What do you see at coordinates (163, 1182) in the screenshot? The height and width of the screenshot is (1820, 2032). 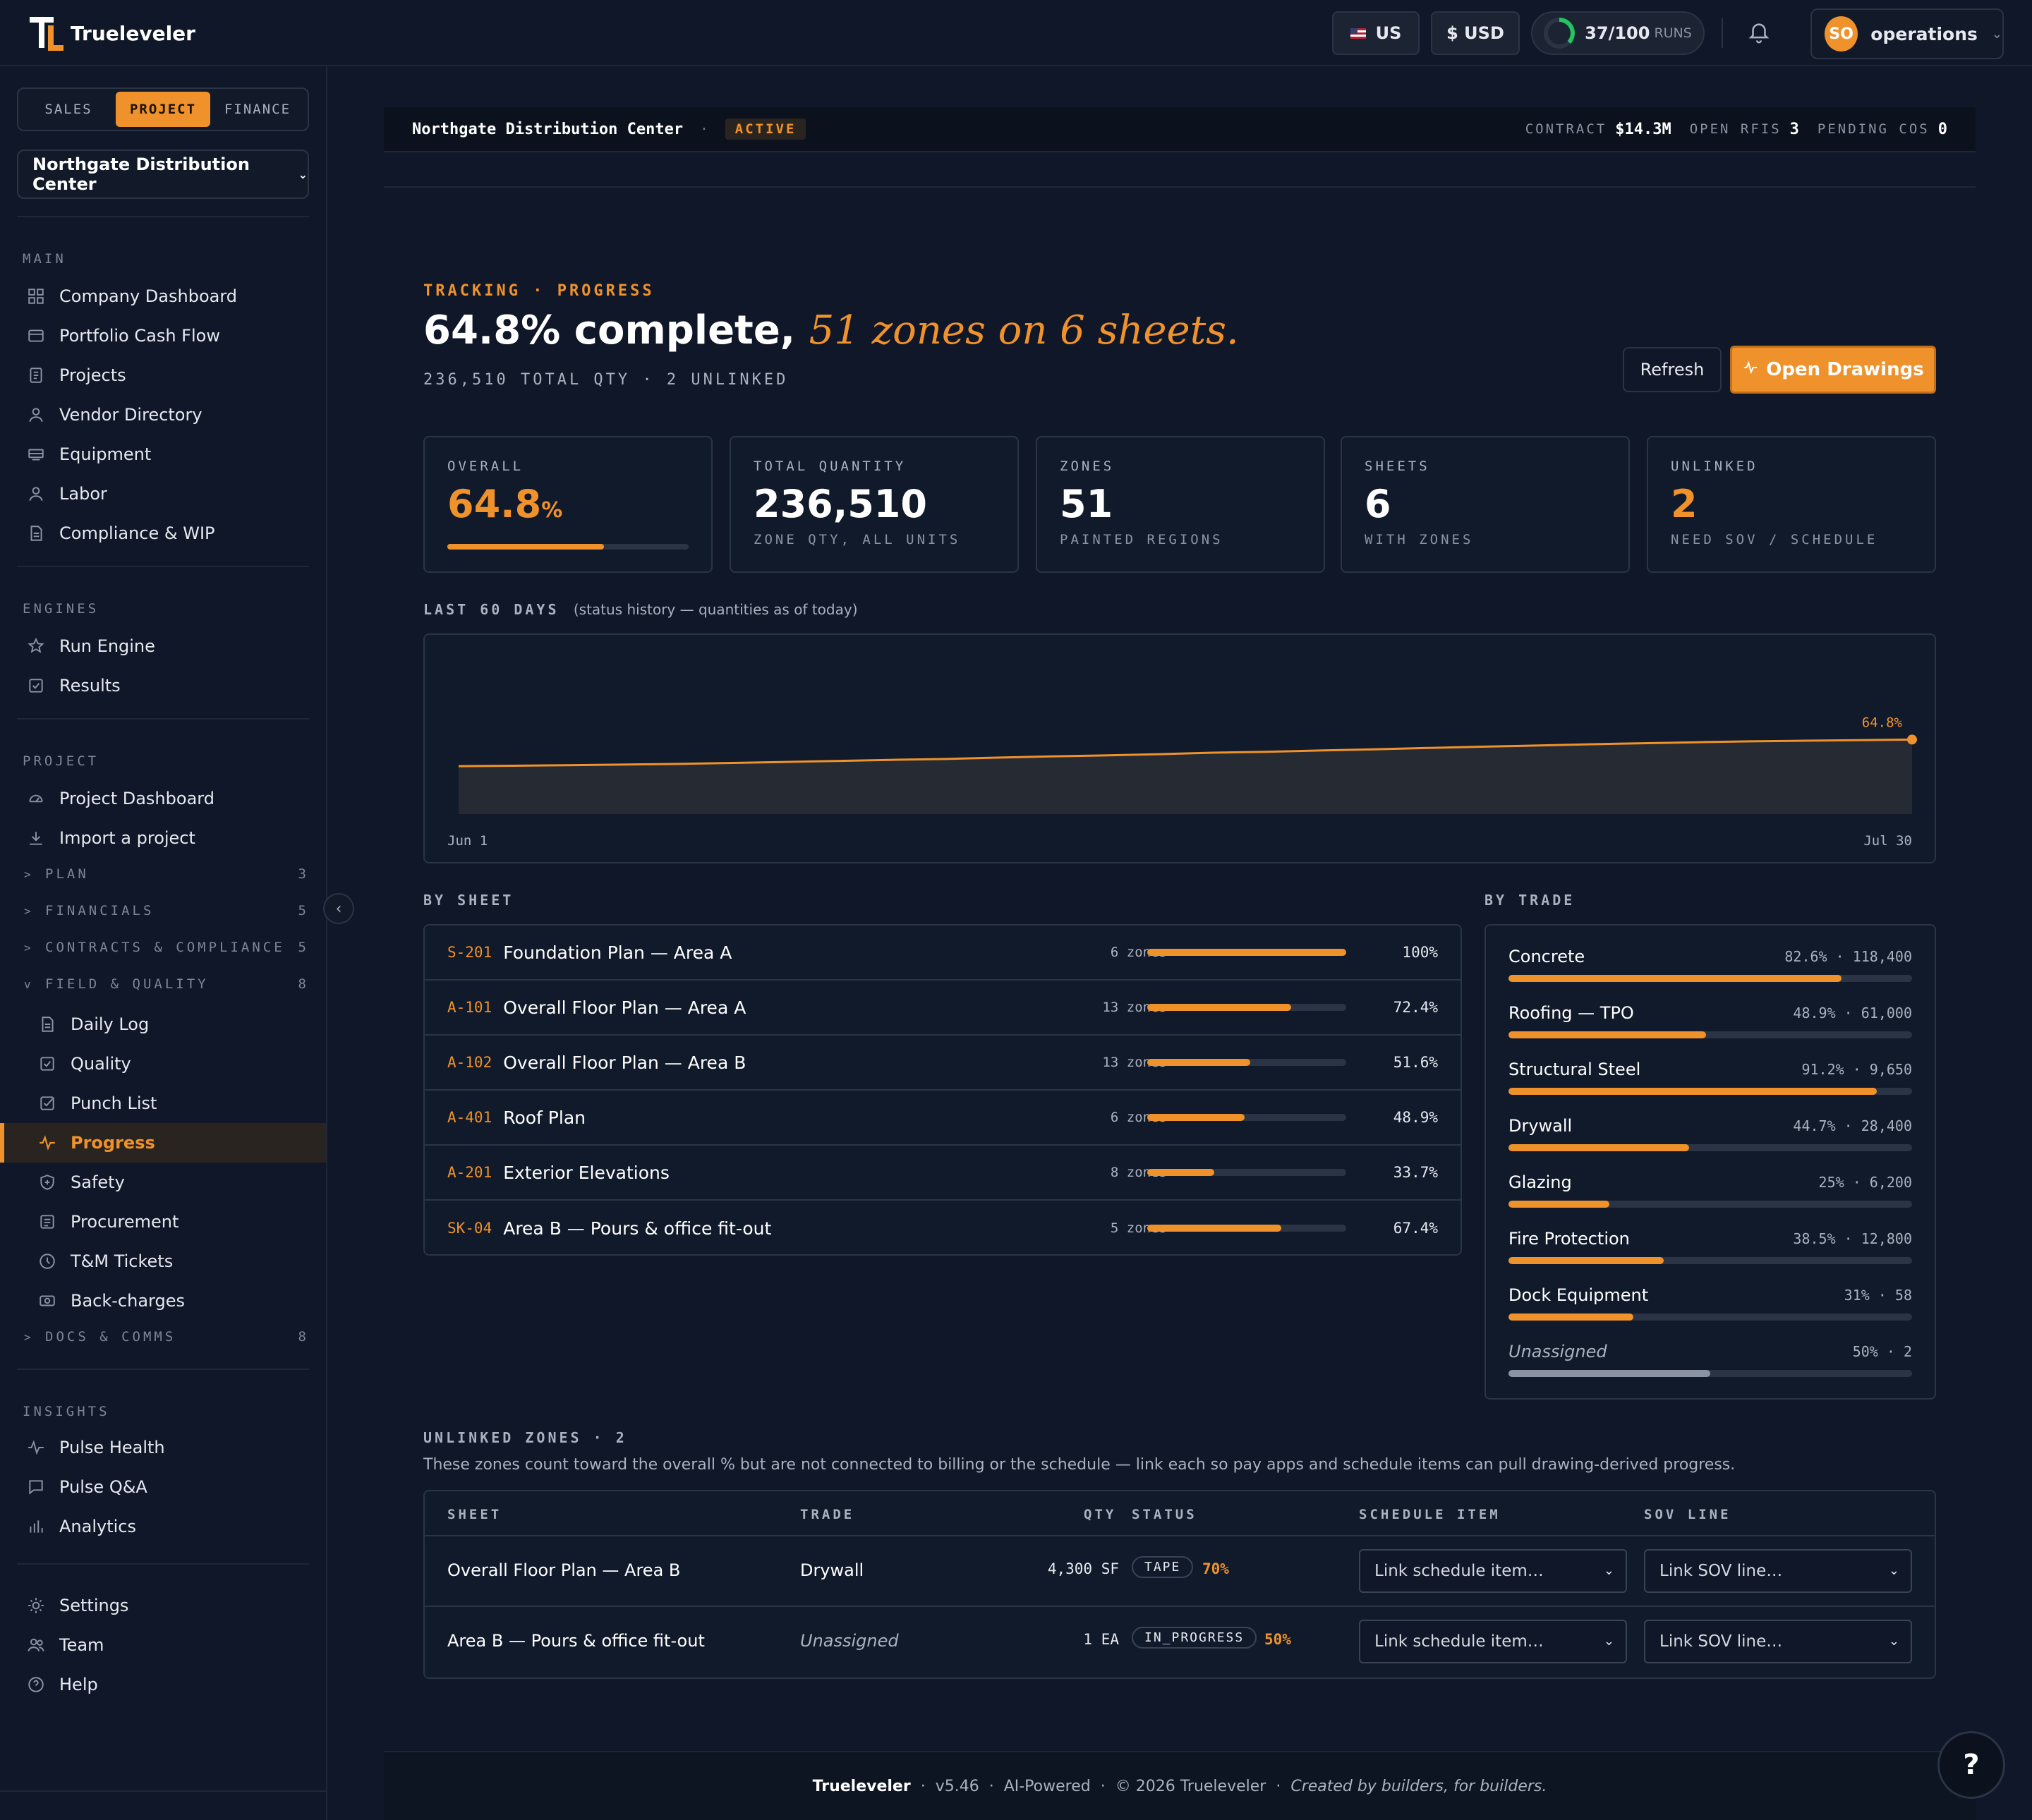 I see `sidebar-item-safety: Safety` at bounding box center [163, 1182].